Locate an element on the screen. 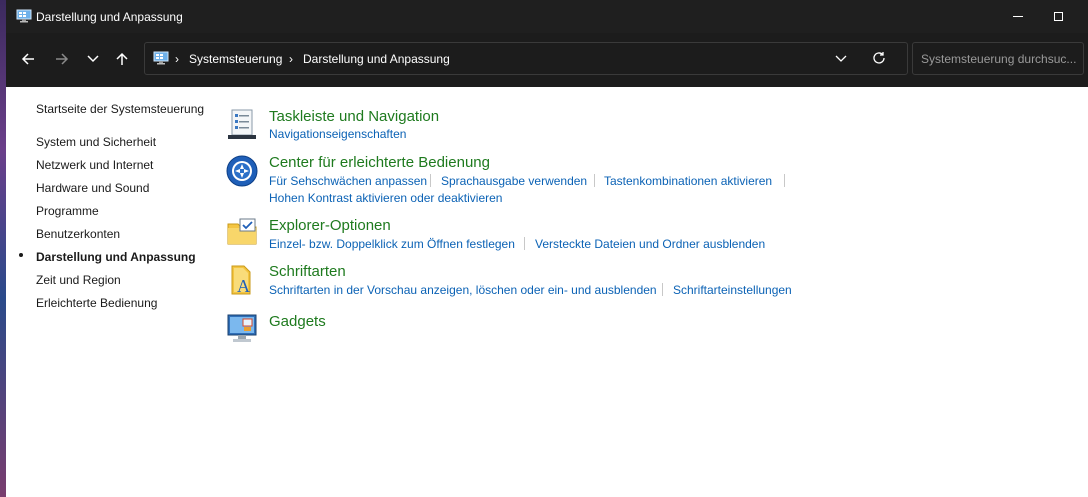 The height and width of the screenshot is (497, 1088). search-box is located at coordinates (998, 58).